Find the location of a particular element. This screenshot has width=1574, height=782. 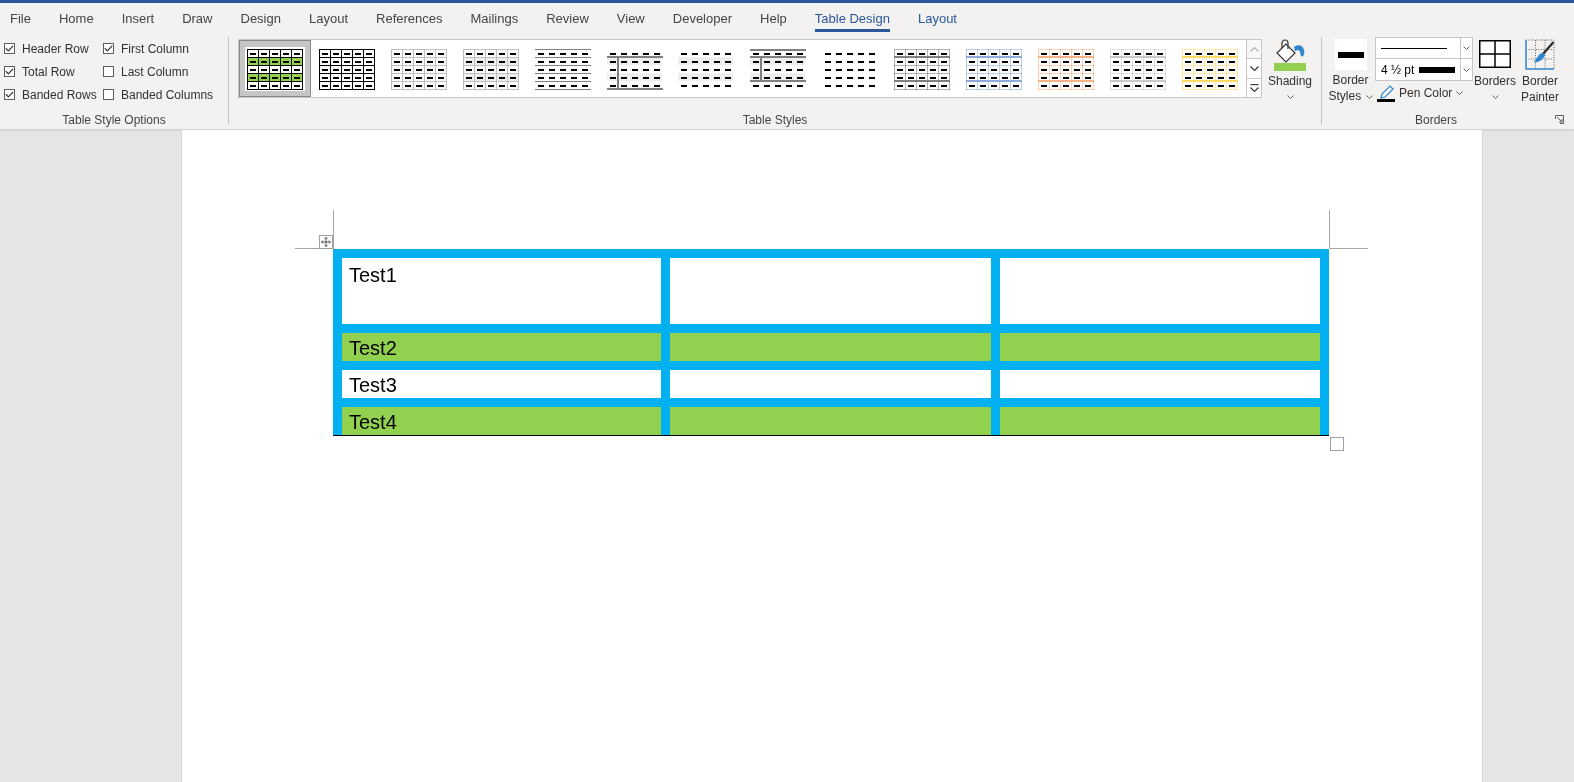

checkbox-label: Total Row is located at coordinates (48, 71).